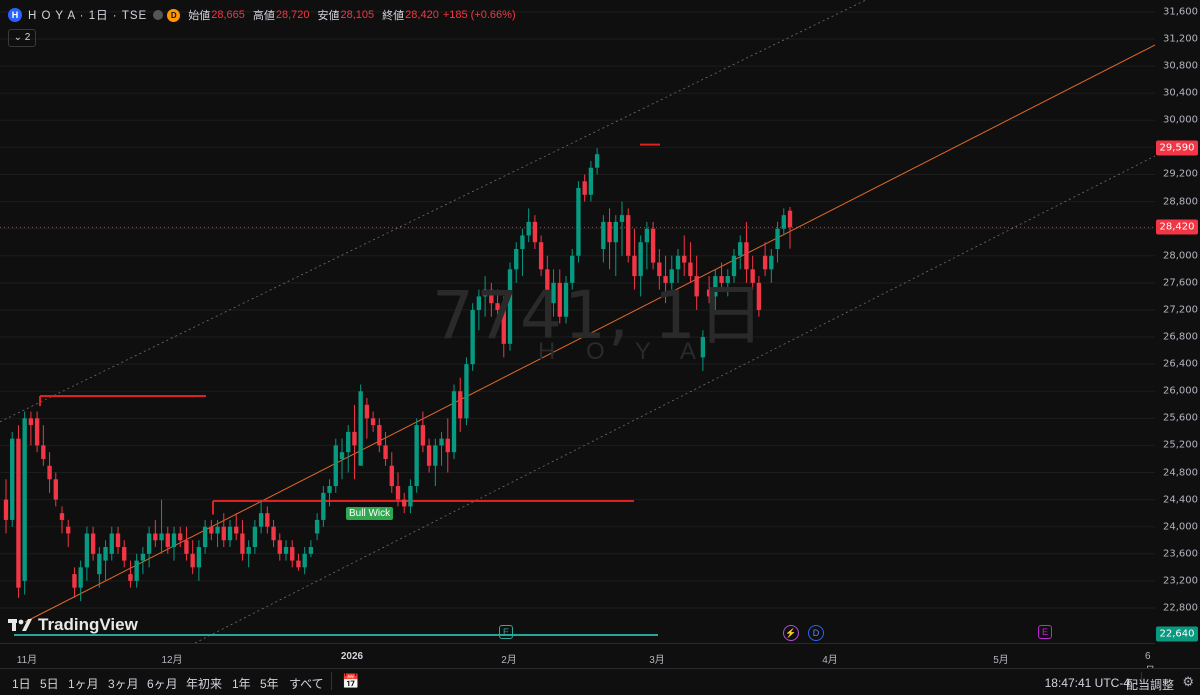  What do you see at coordinates (1180, 445) in the screenshot?
I see `price-tick-label: 25,200` at bounding box center [1180, 445].